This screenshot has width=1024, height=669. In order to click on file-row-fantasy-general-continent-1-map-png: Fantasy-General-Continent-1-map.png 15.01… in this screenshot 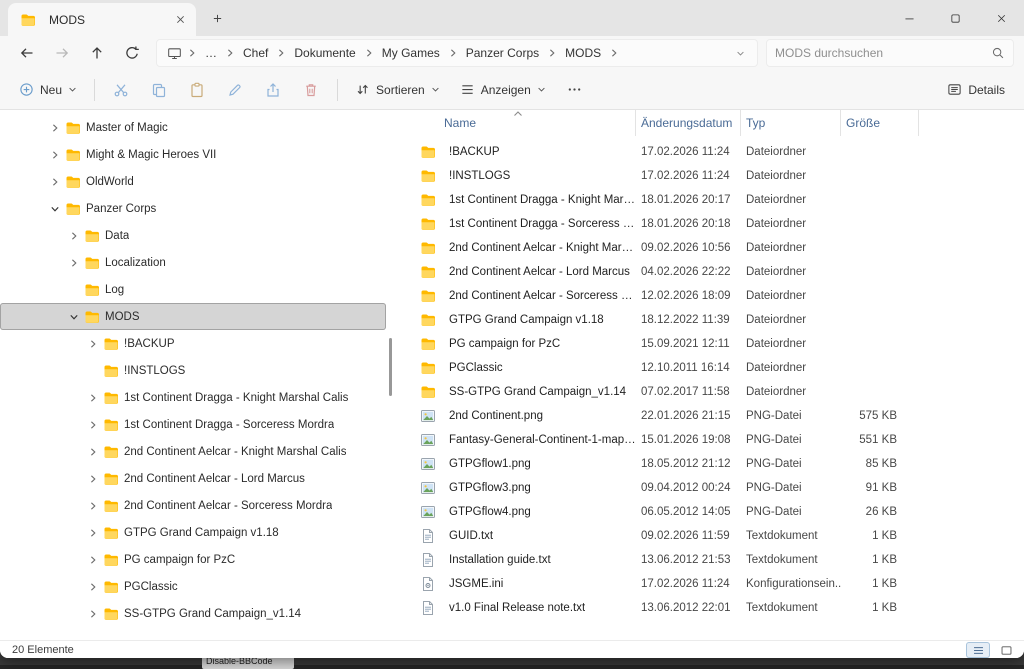, I will do `click(712, 440)`.